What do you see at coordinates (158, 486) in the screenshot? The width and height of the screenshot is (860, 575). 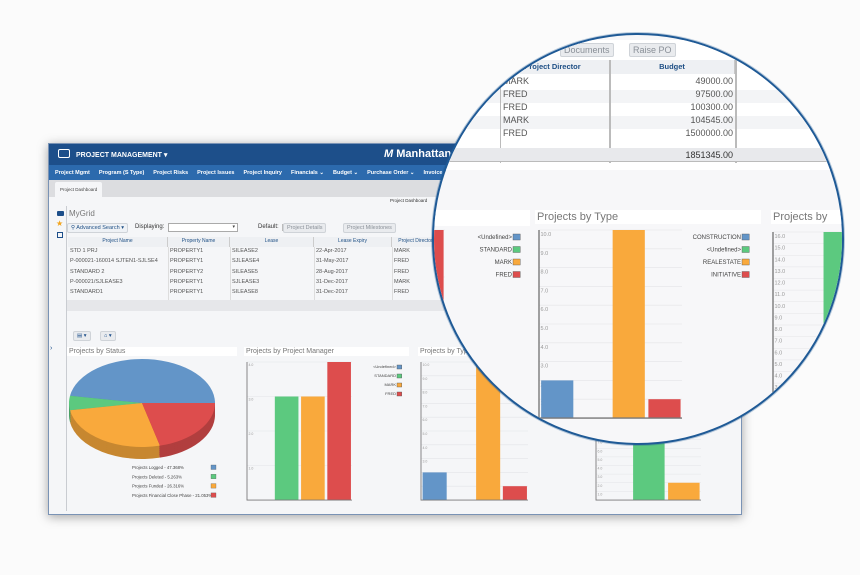 I see `pie-legend-label: Projects Funded - 26.316%` at bounding box center [158, 486].